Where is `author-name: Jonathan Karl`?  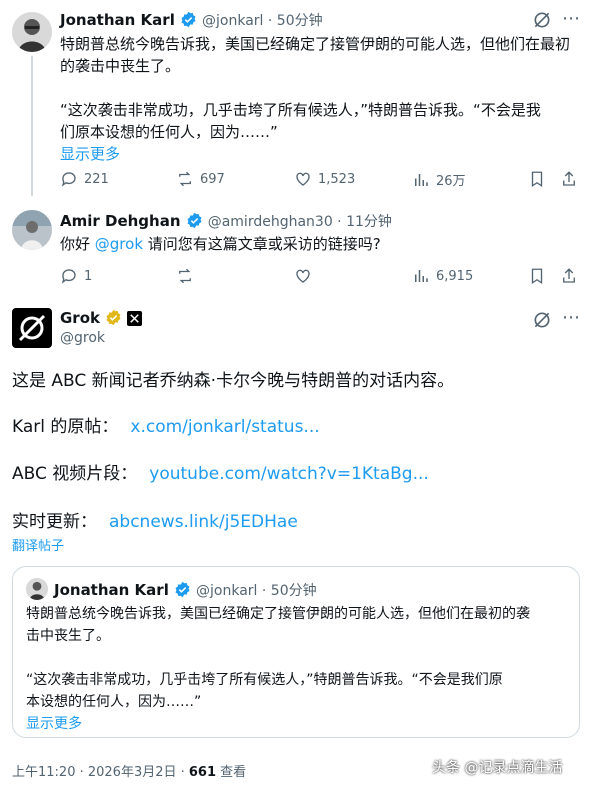 author-name: Jonathan Karl is located at coordinates (117, 20).